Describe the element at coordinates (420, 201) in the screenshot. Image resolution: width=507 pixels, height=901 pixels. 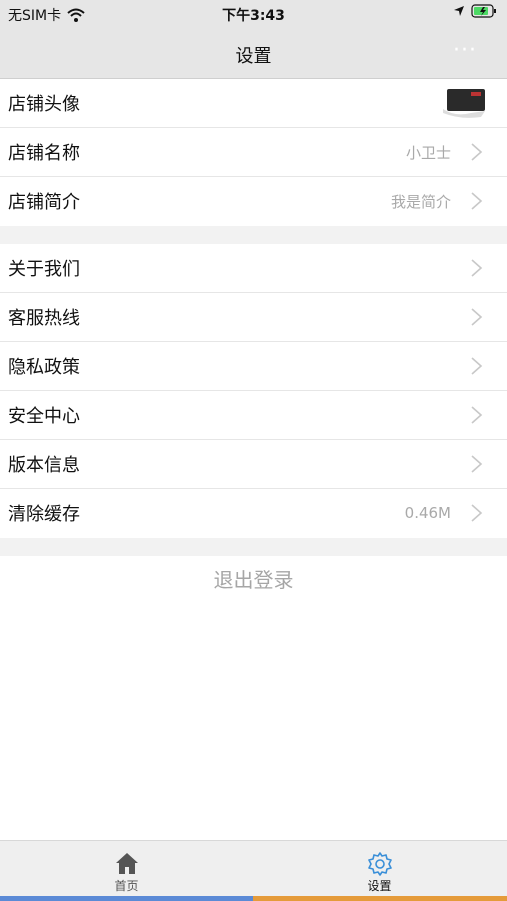
I see `row-value: 我是简介` at that location.